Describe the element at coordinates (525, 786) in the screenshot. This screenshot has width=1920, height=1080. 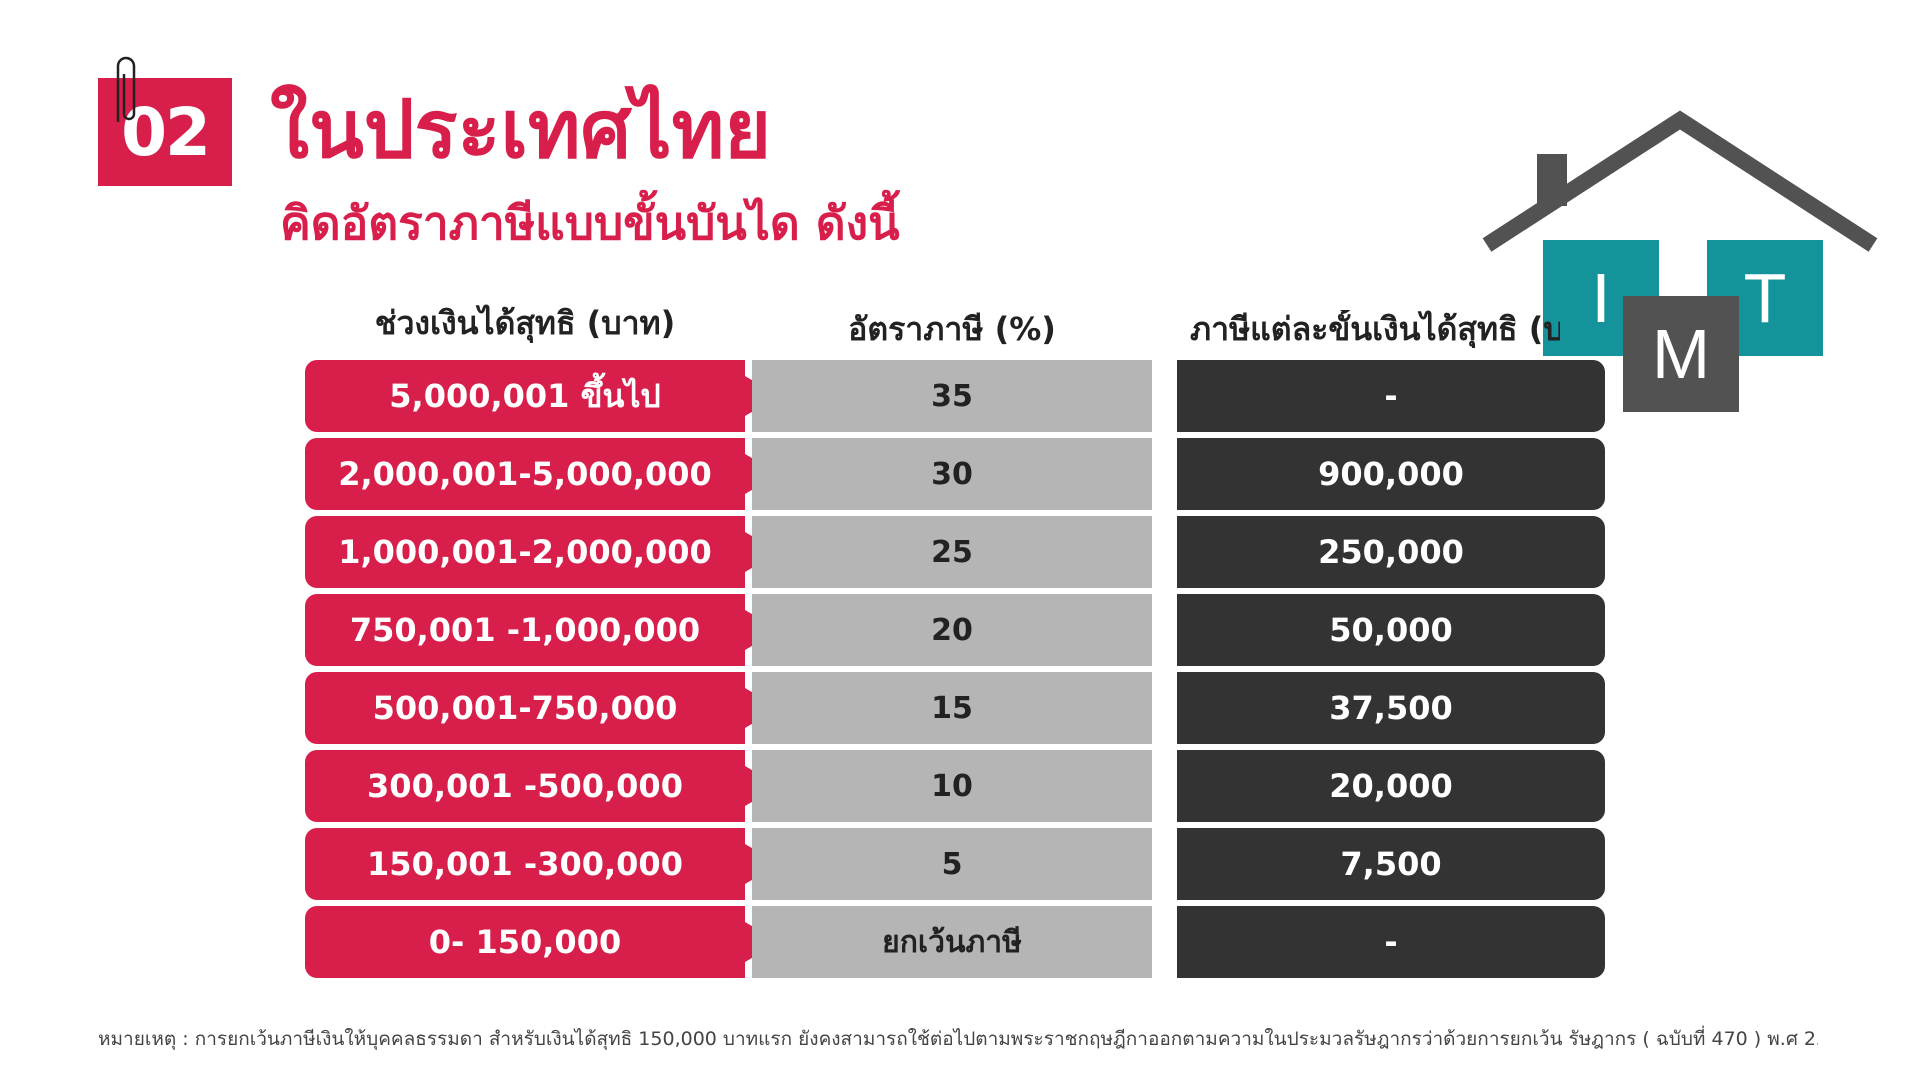
I see `income-label: 300,001 -500,000` at that location.